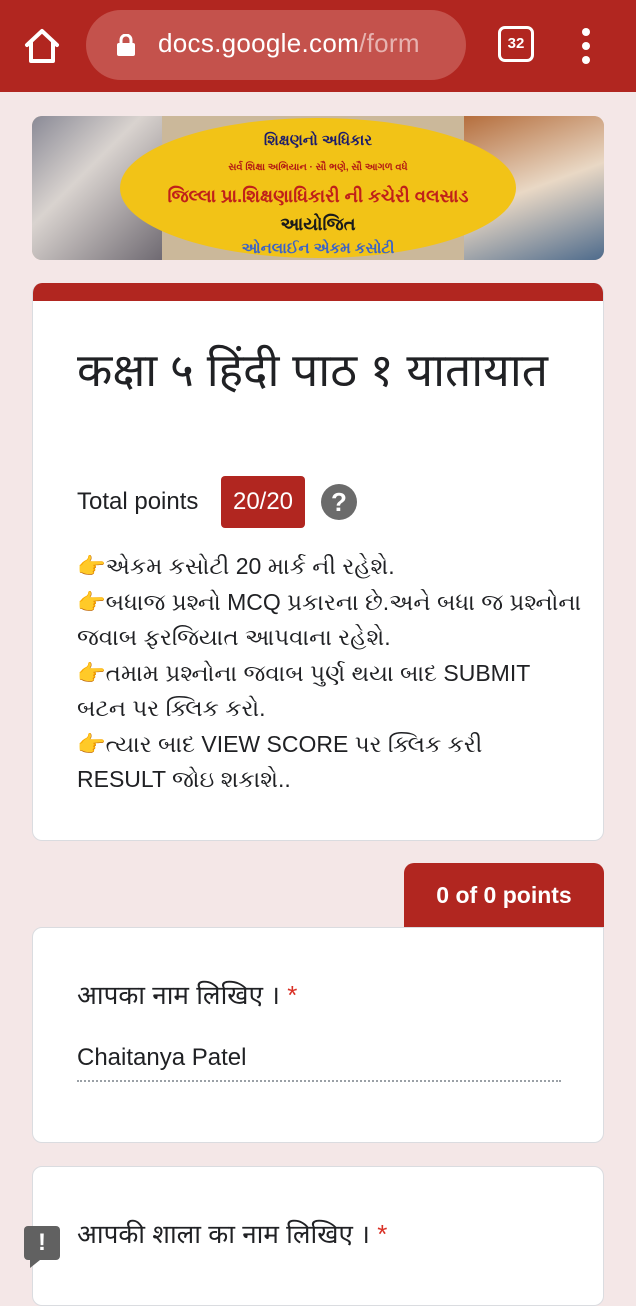 This screenshot has height=1306, width=636. What do you see at coordinates (42, 1247) in the screenshot?
I see `feedback-icon: !` at bounding box center [42, 1247].